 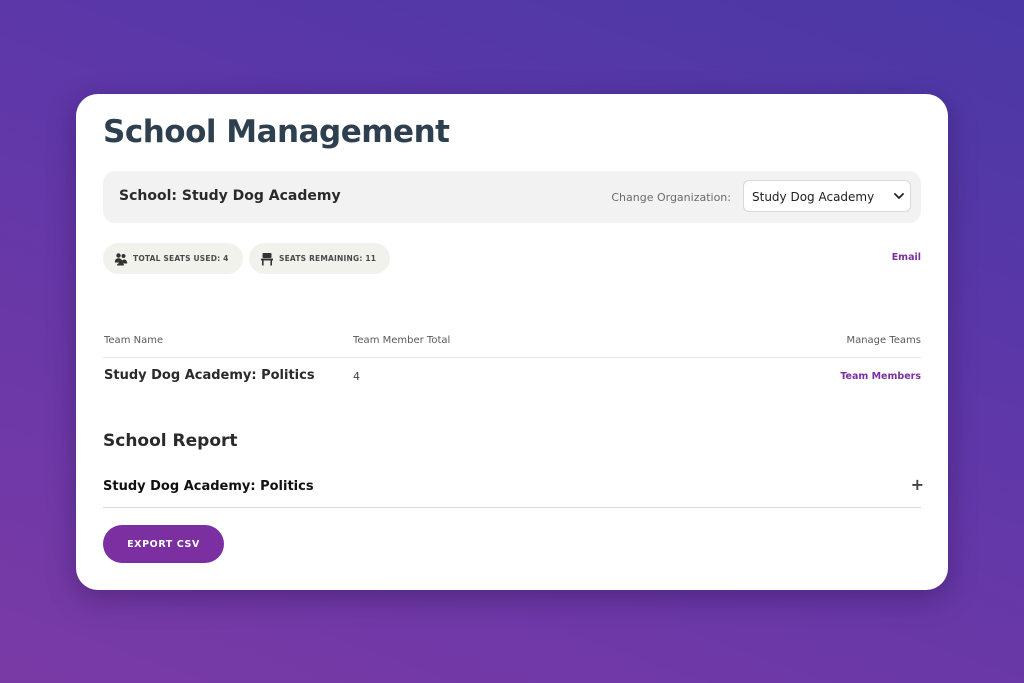 I want to click on seats-remaining-badge: SEATS REMAINING: 11, so click(x=319, y=258).